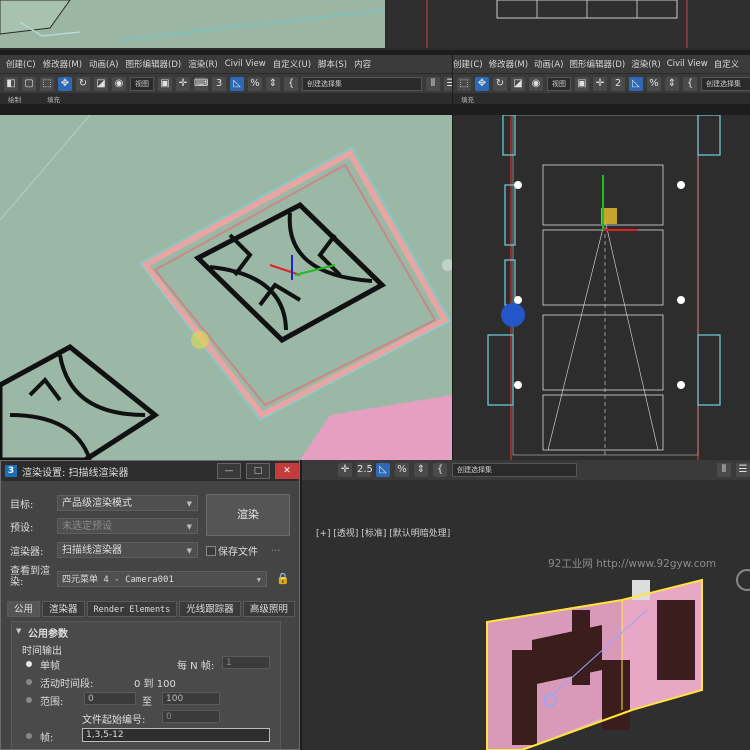  Describe the element at coordinates (29, 664) in the screenshot. I see `single-frame-radio` at that location.